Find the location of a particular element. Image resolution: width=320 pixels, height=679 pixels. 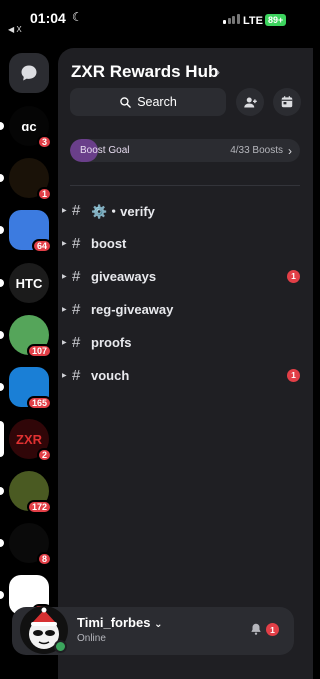

username: Timi_forbes ⌄ is located at coordinates (119, 622).